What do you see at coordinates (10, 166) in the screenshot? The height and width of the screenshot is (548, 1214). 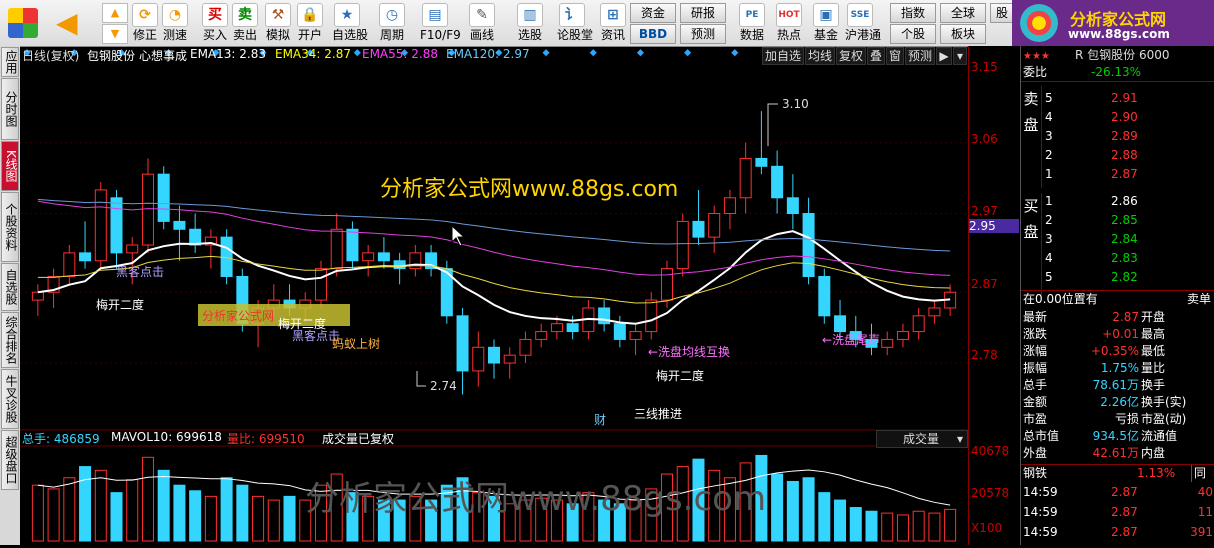 I see `side-tab-2: K线图` at bounding box center [10, 166].